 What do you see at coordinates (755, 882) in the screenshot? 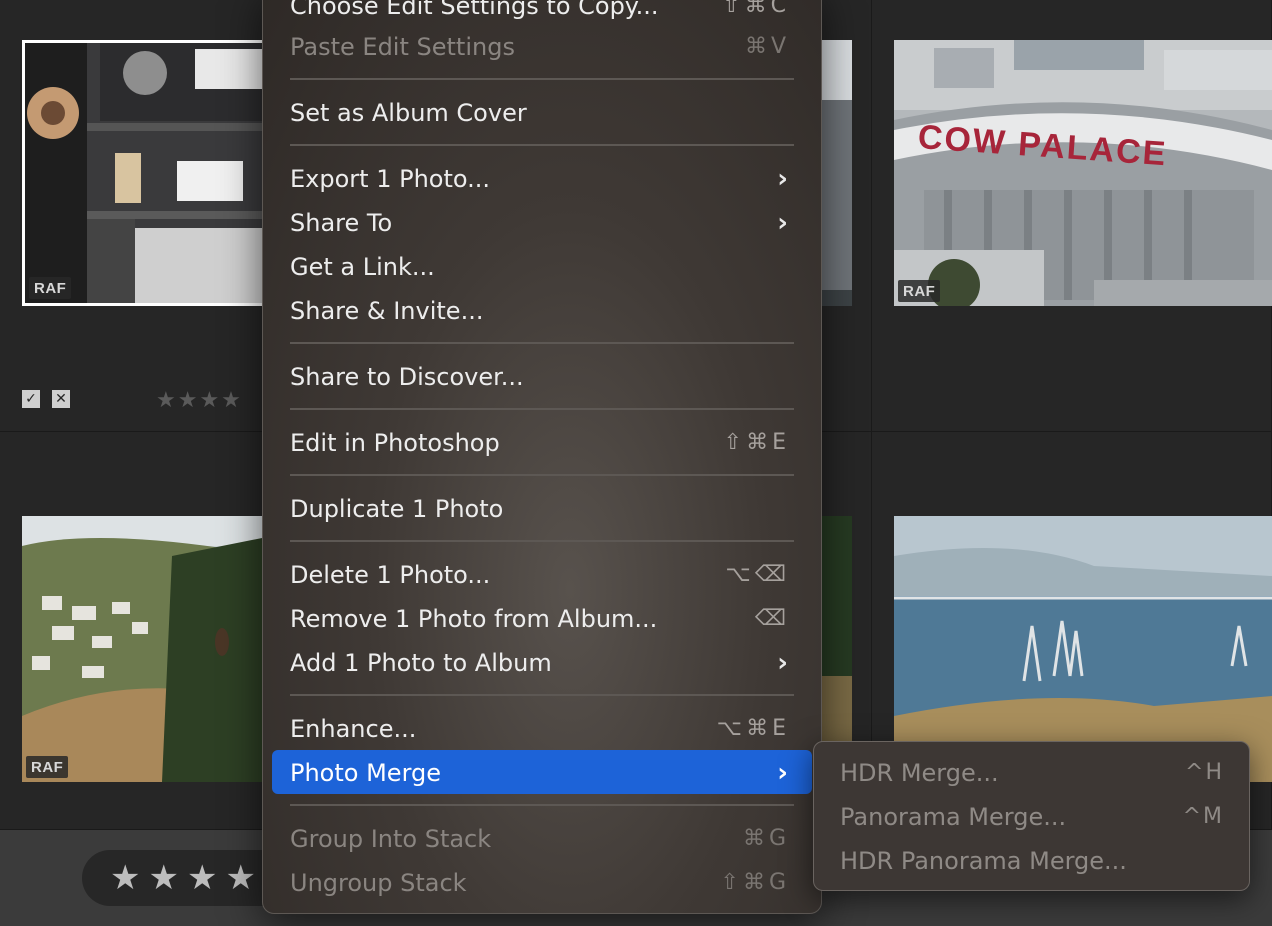
I see `menu-item-shortcut: ⇧⌘G` at bounding box center [755, 882].